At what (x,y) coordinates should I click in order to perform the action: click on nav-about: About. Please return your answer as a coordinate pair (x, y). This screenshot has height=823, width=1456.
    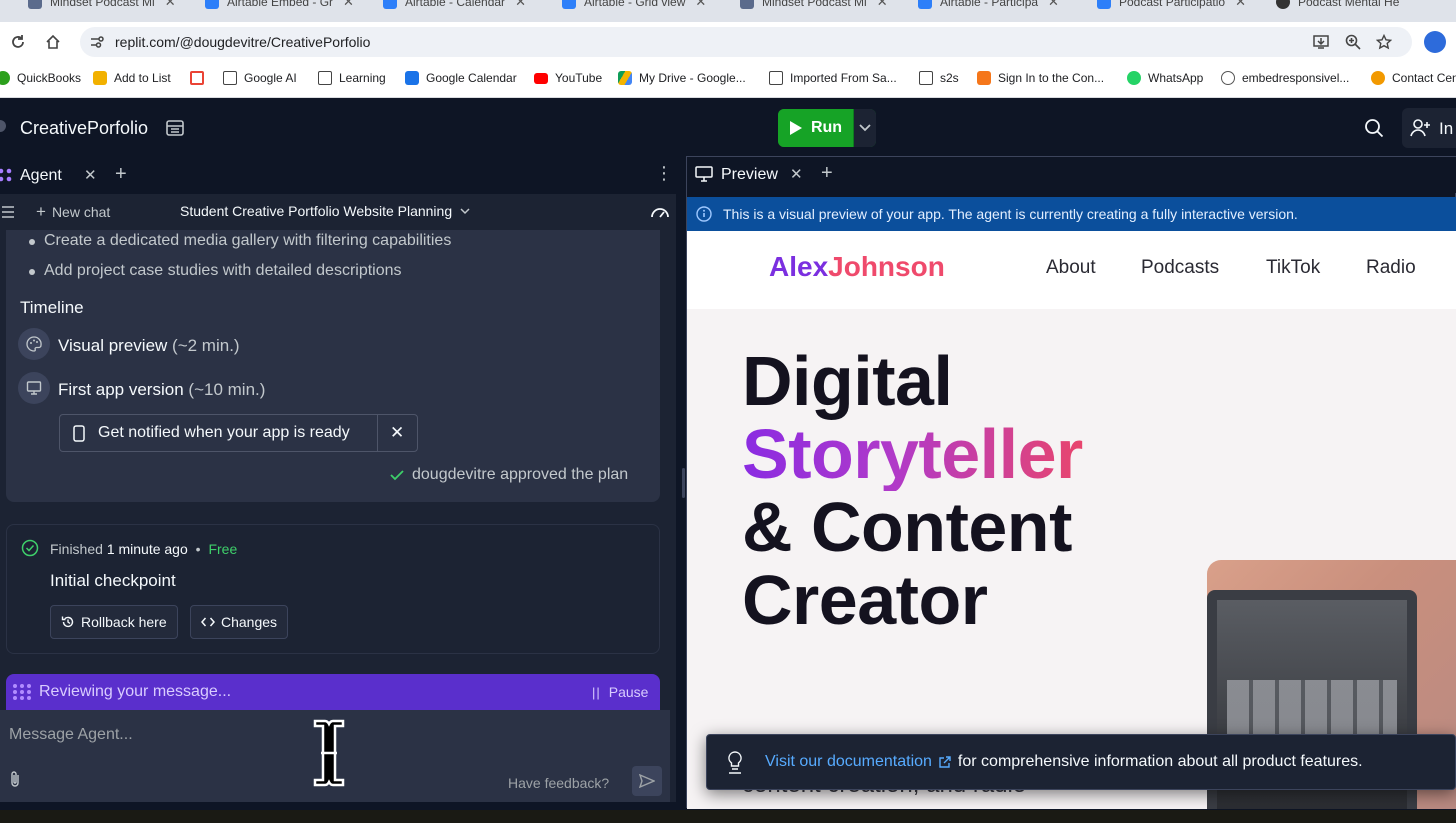
    Looking at the image, I should click on (1071, 268).